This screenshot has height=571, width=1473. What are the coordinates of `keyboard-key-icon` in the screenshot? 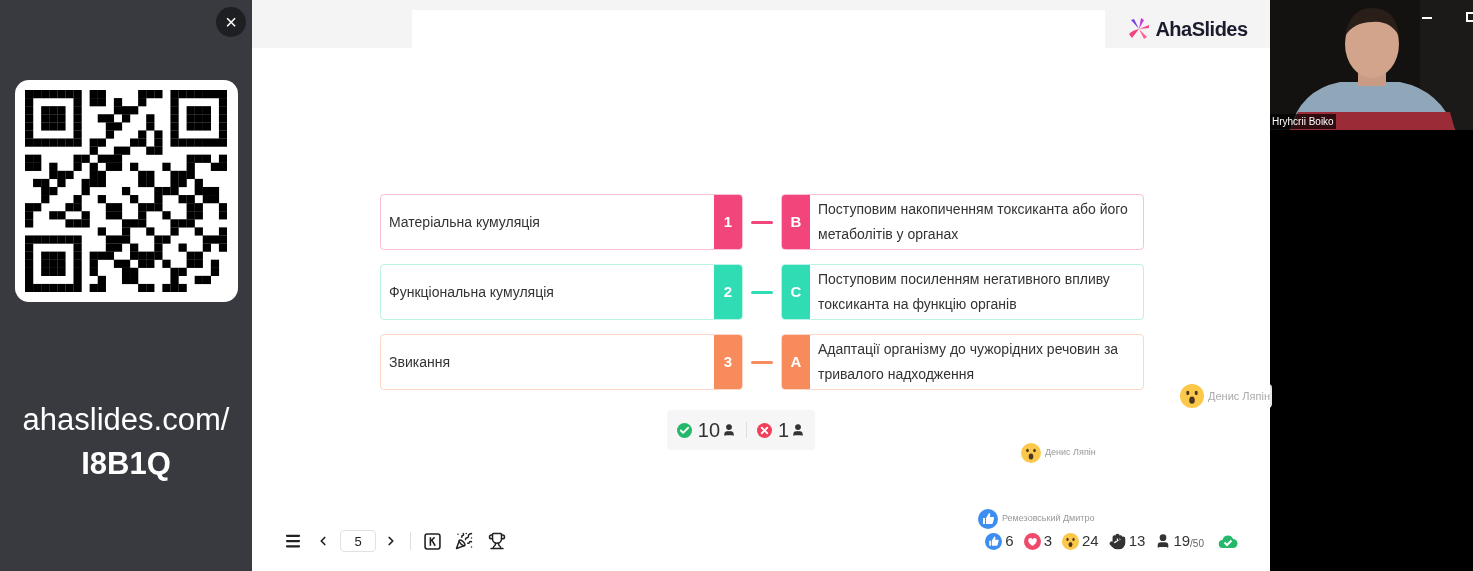 It's located at (432, 541).